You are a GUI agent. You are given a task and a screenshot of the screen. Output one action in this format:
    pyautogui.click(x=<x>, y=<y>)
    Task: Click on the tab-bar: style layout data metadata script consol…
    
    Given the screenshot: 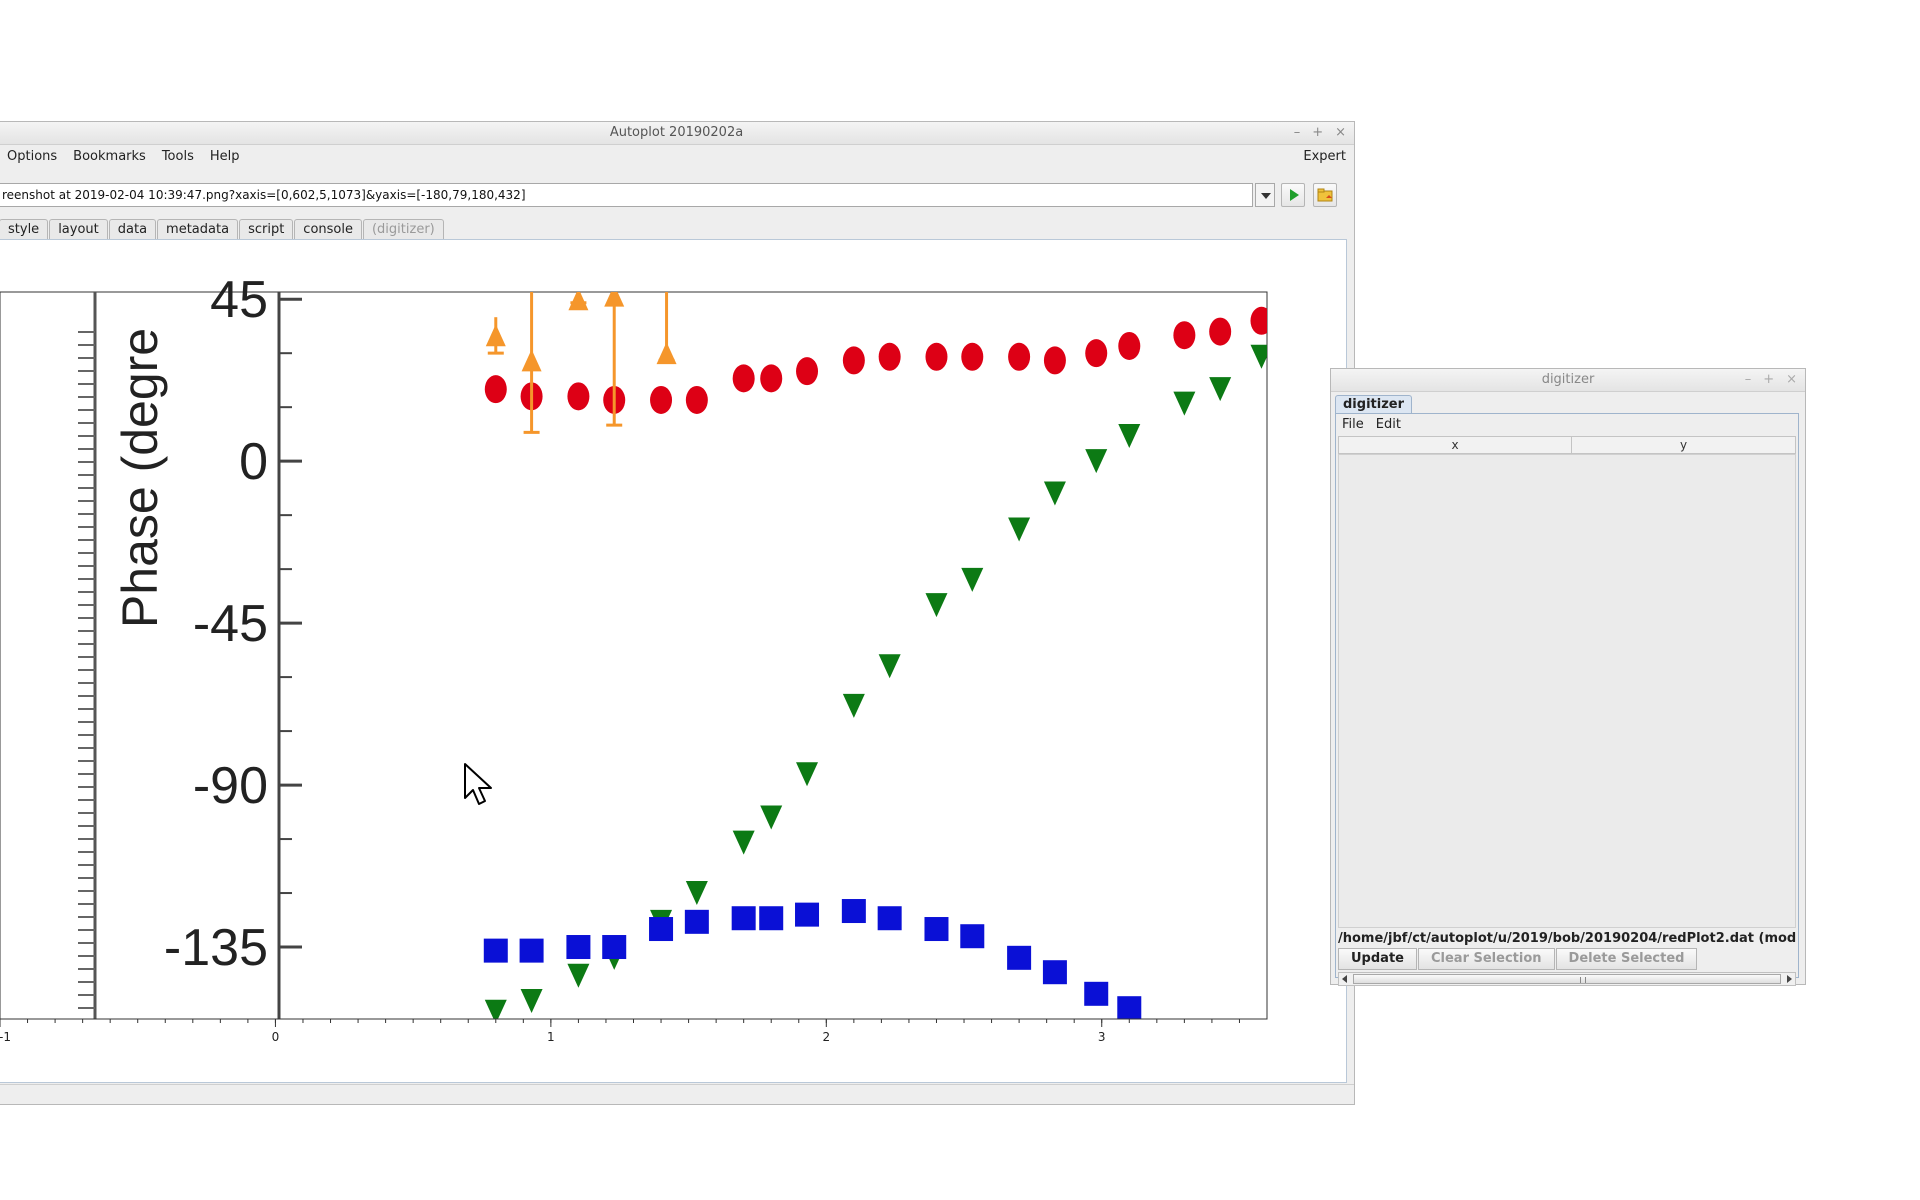 What is the action you would take?
    pyautogui.click(x=222, y=229)
    